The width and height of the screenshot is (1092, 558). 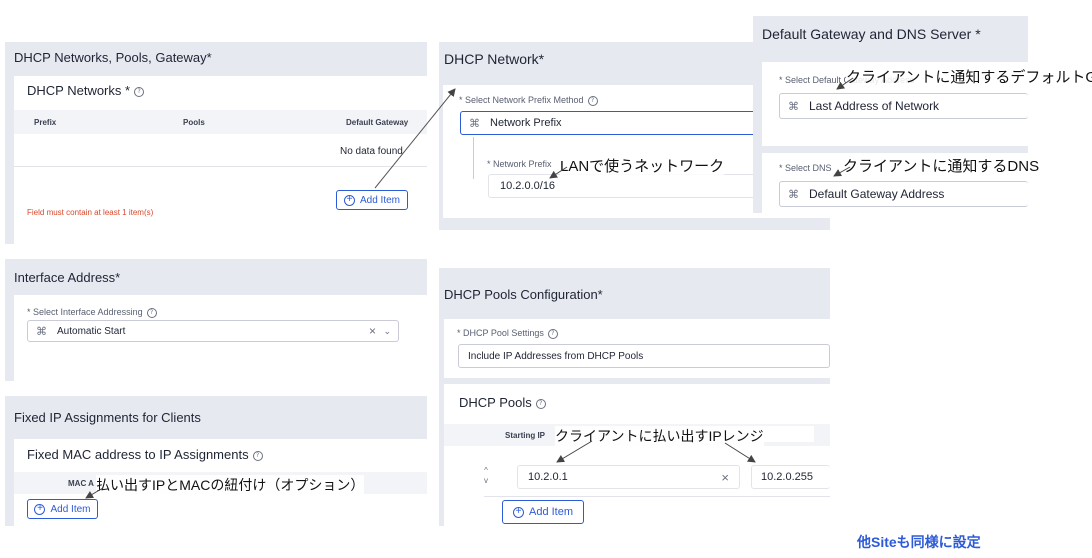 I want to click on network-prefix-input: 10.2.0.0/16, so click(x=624, y=186).